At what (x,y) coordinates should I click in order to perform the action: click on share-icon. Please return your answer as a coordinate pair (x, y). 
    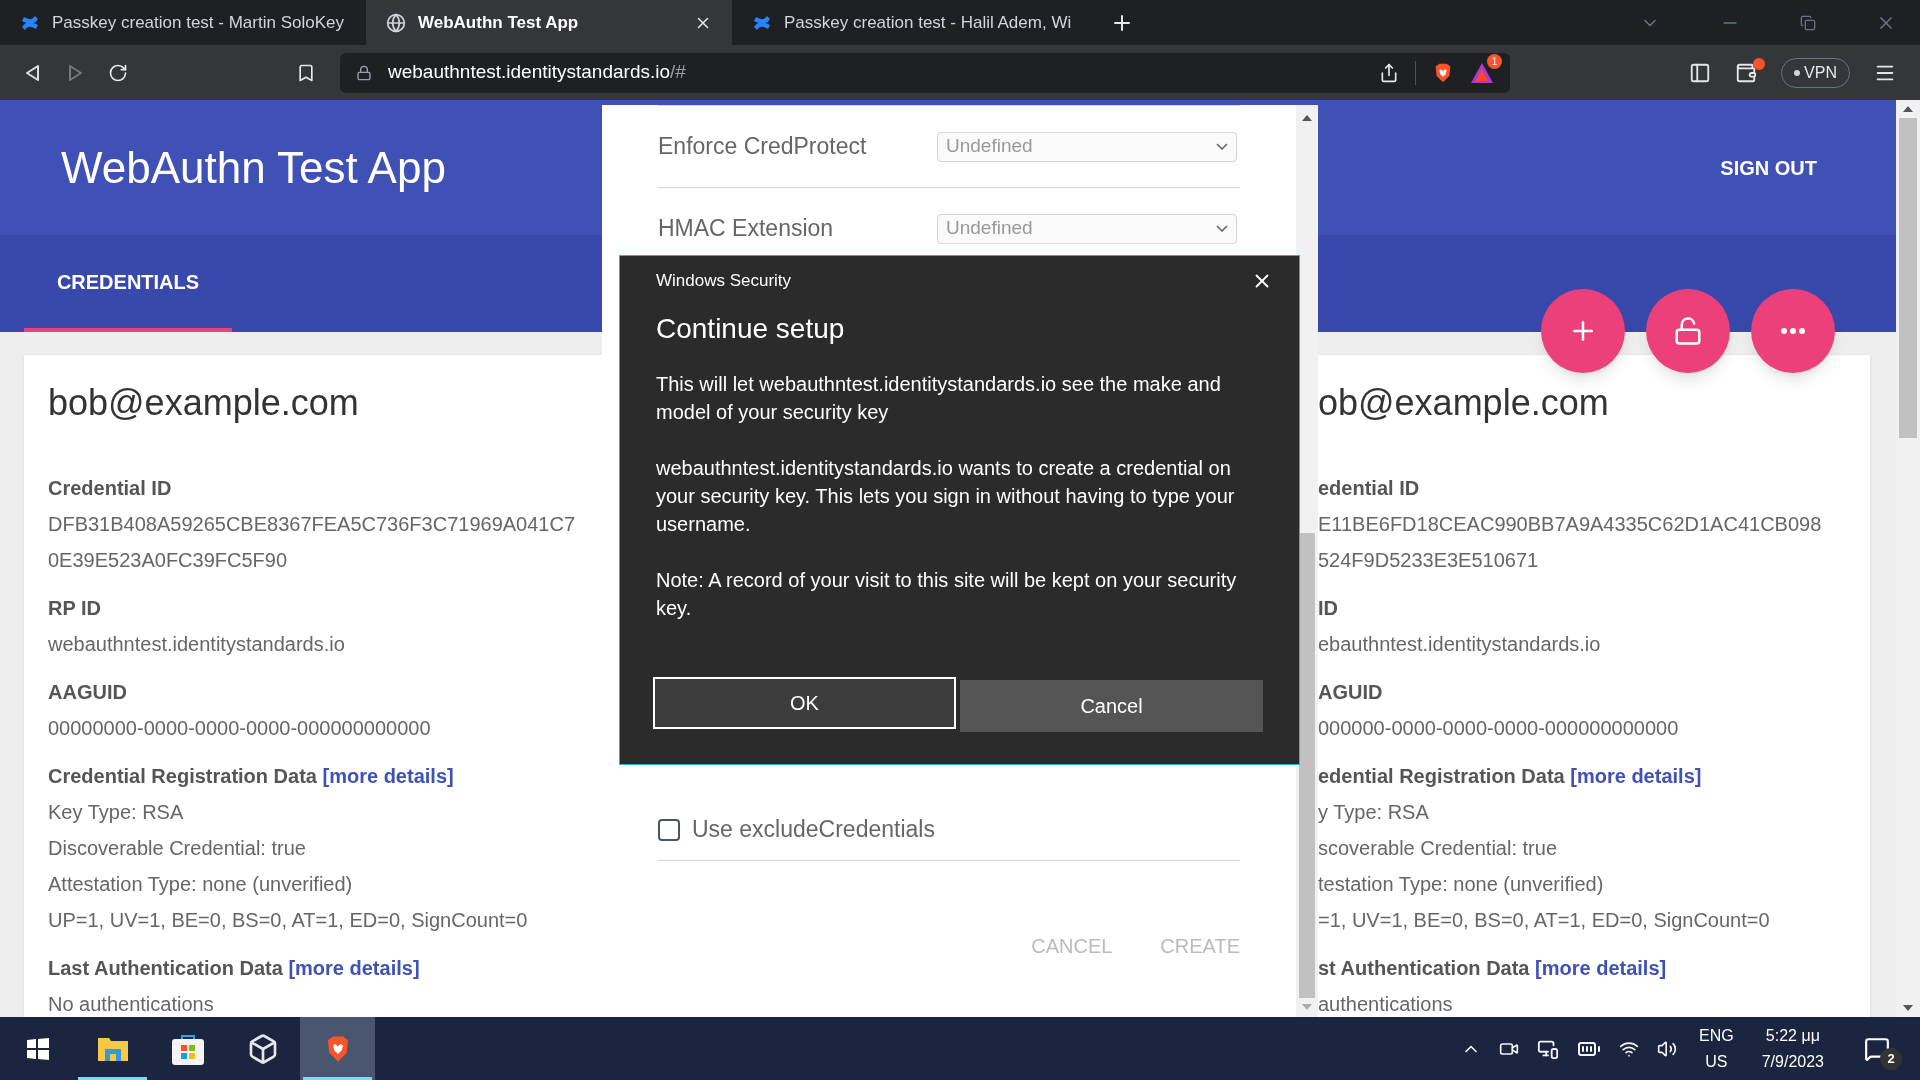
    Looking at the image, I should click on (1389, 72).